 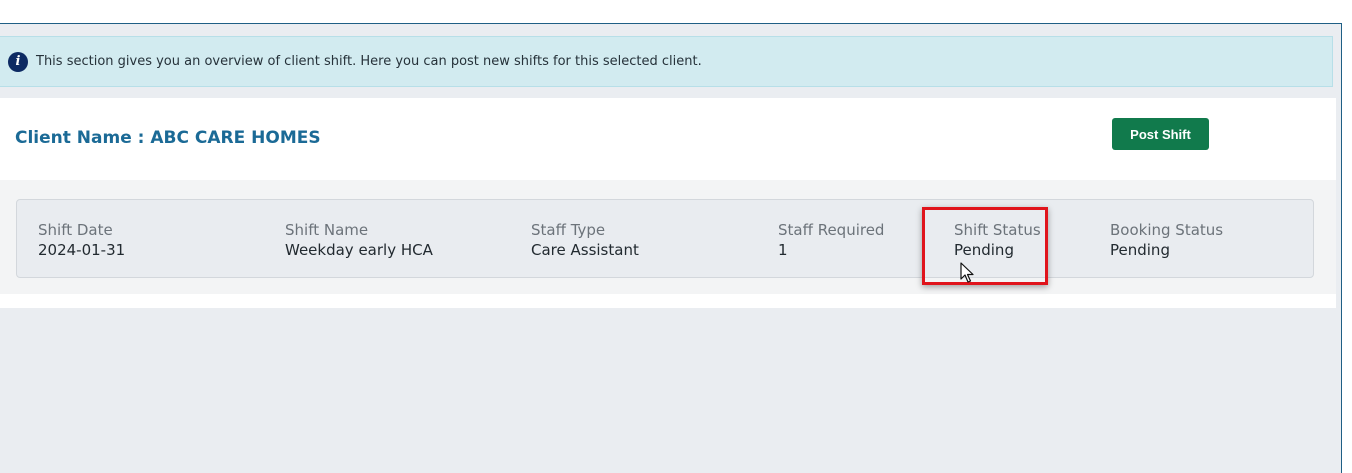 What do you see at coordinates (568, 230) in the screenshot?
I see `staff-type-label: Staff Type` at bounding box center [568, 230].